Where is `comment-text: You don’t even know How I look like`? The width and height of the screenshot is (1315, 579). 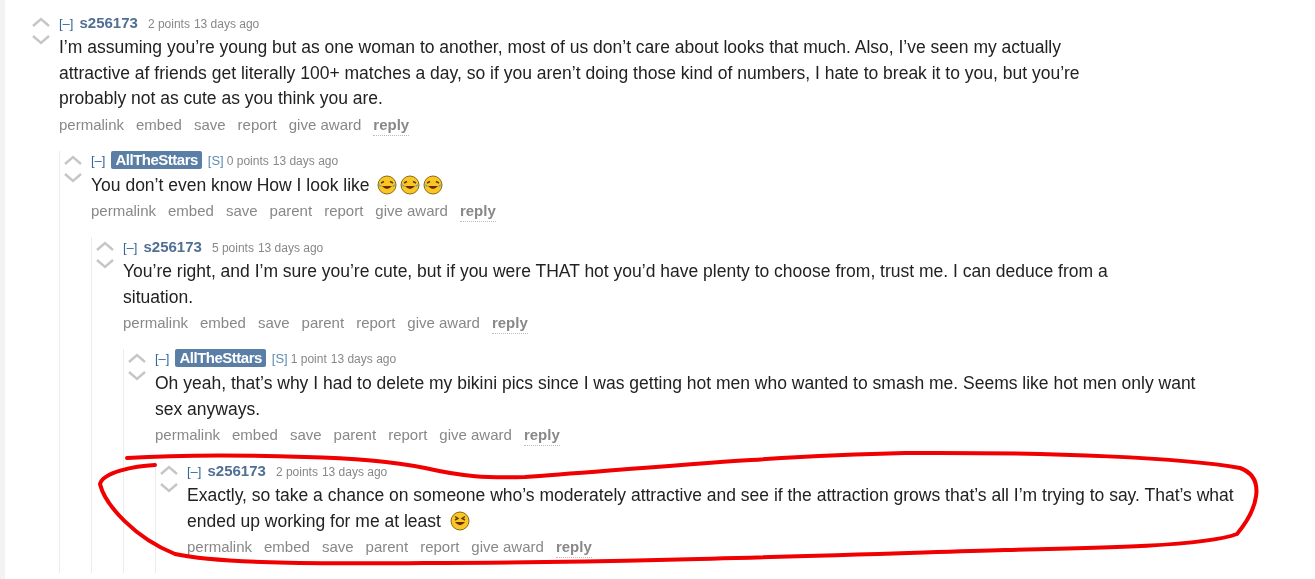 comment-text: You don’t even know How I look like is located at coordinates (617, 185).